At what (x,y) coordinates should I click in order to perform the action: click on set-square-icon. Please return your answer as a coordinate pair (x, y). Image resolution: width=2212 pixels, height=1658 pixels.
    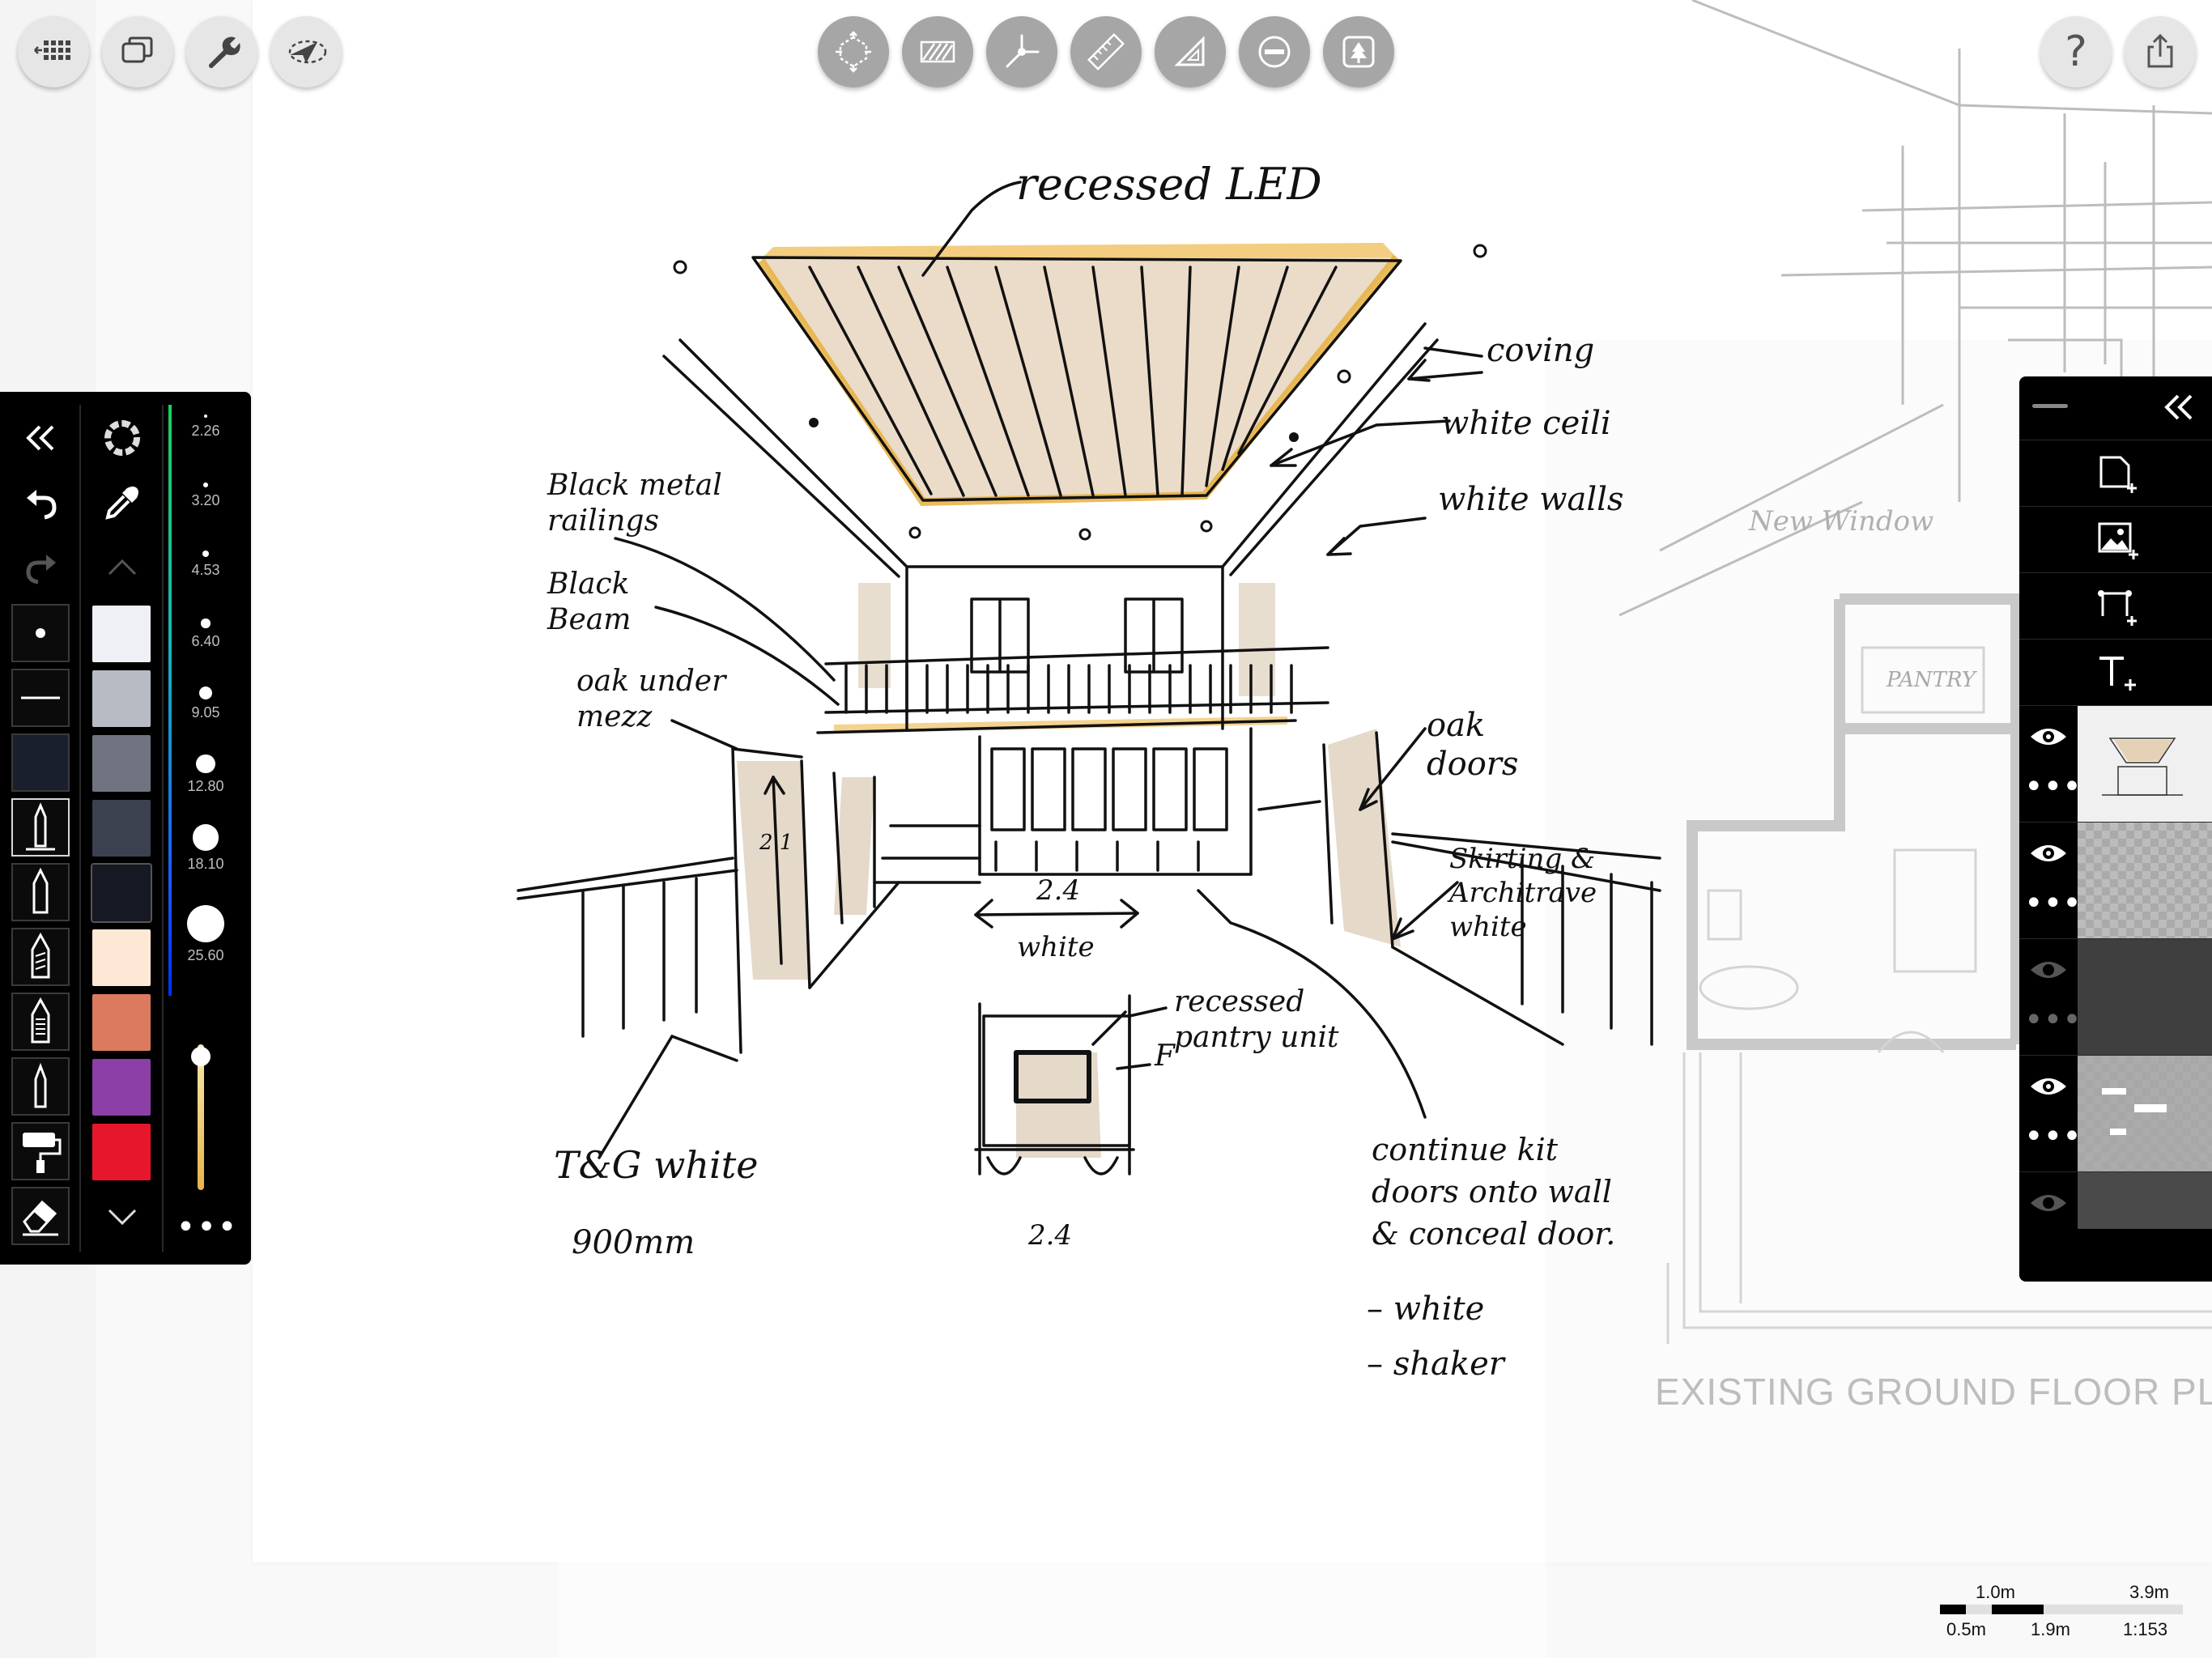
    Looking at the image, I should click on (1189, 51).